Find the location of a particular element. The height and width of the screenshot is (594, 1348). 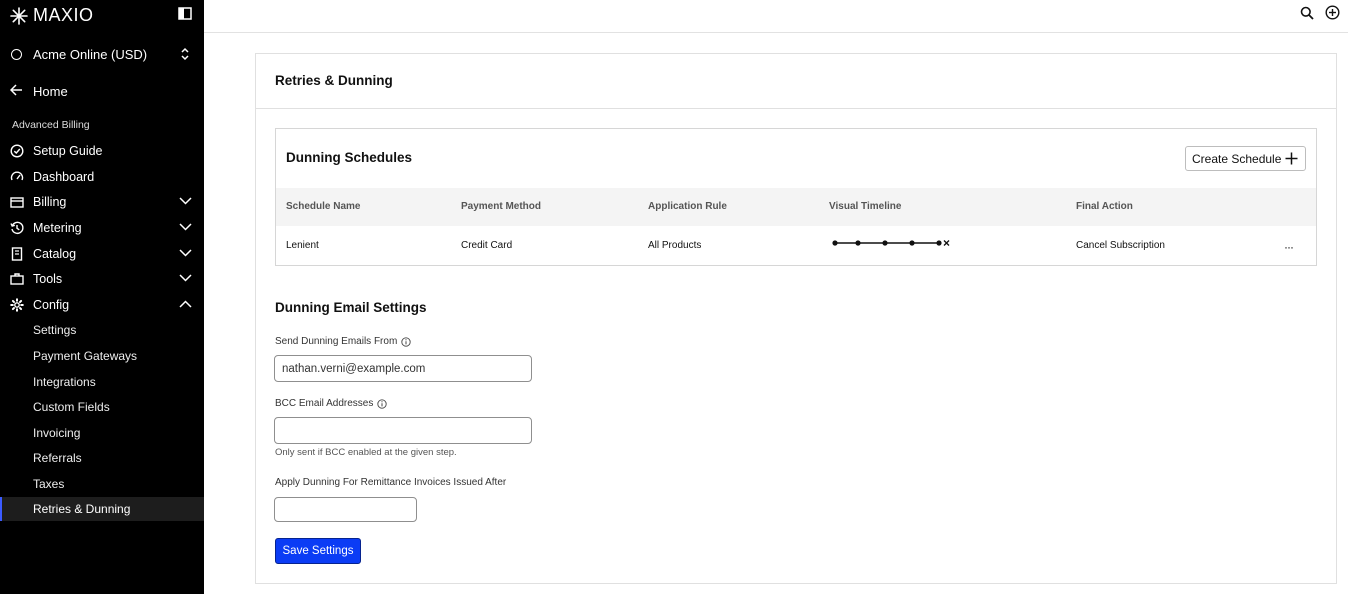

column-header: Visual Timeline is located at coordinates (865, 206).